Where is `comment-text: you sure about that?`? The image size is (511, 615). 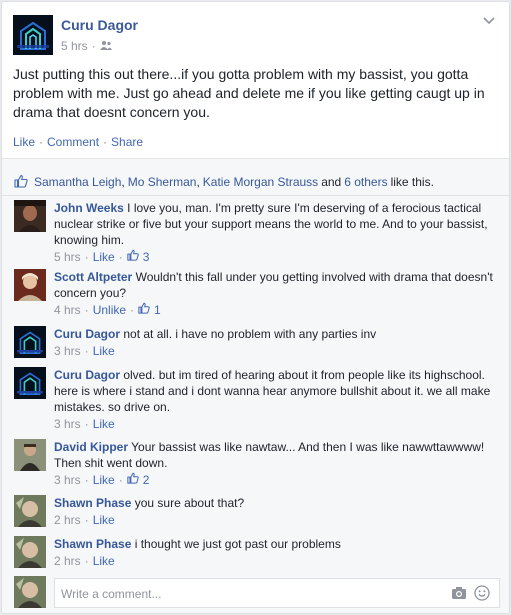
comment-text: you sure about that? is located at coordinates (189, 503).